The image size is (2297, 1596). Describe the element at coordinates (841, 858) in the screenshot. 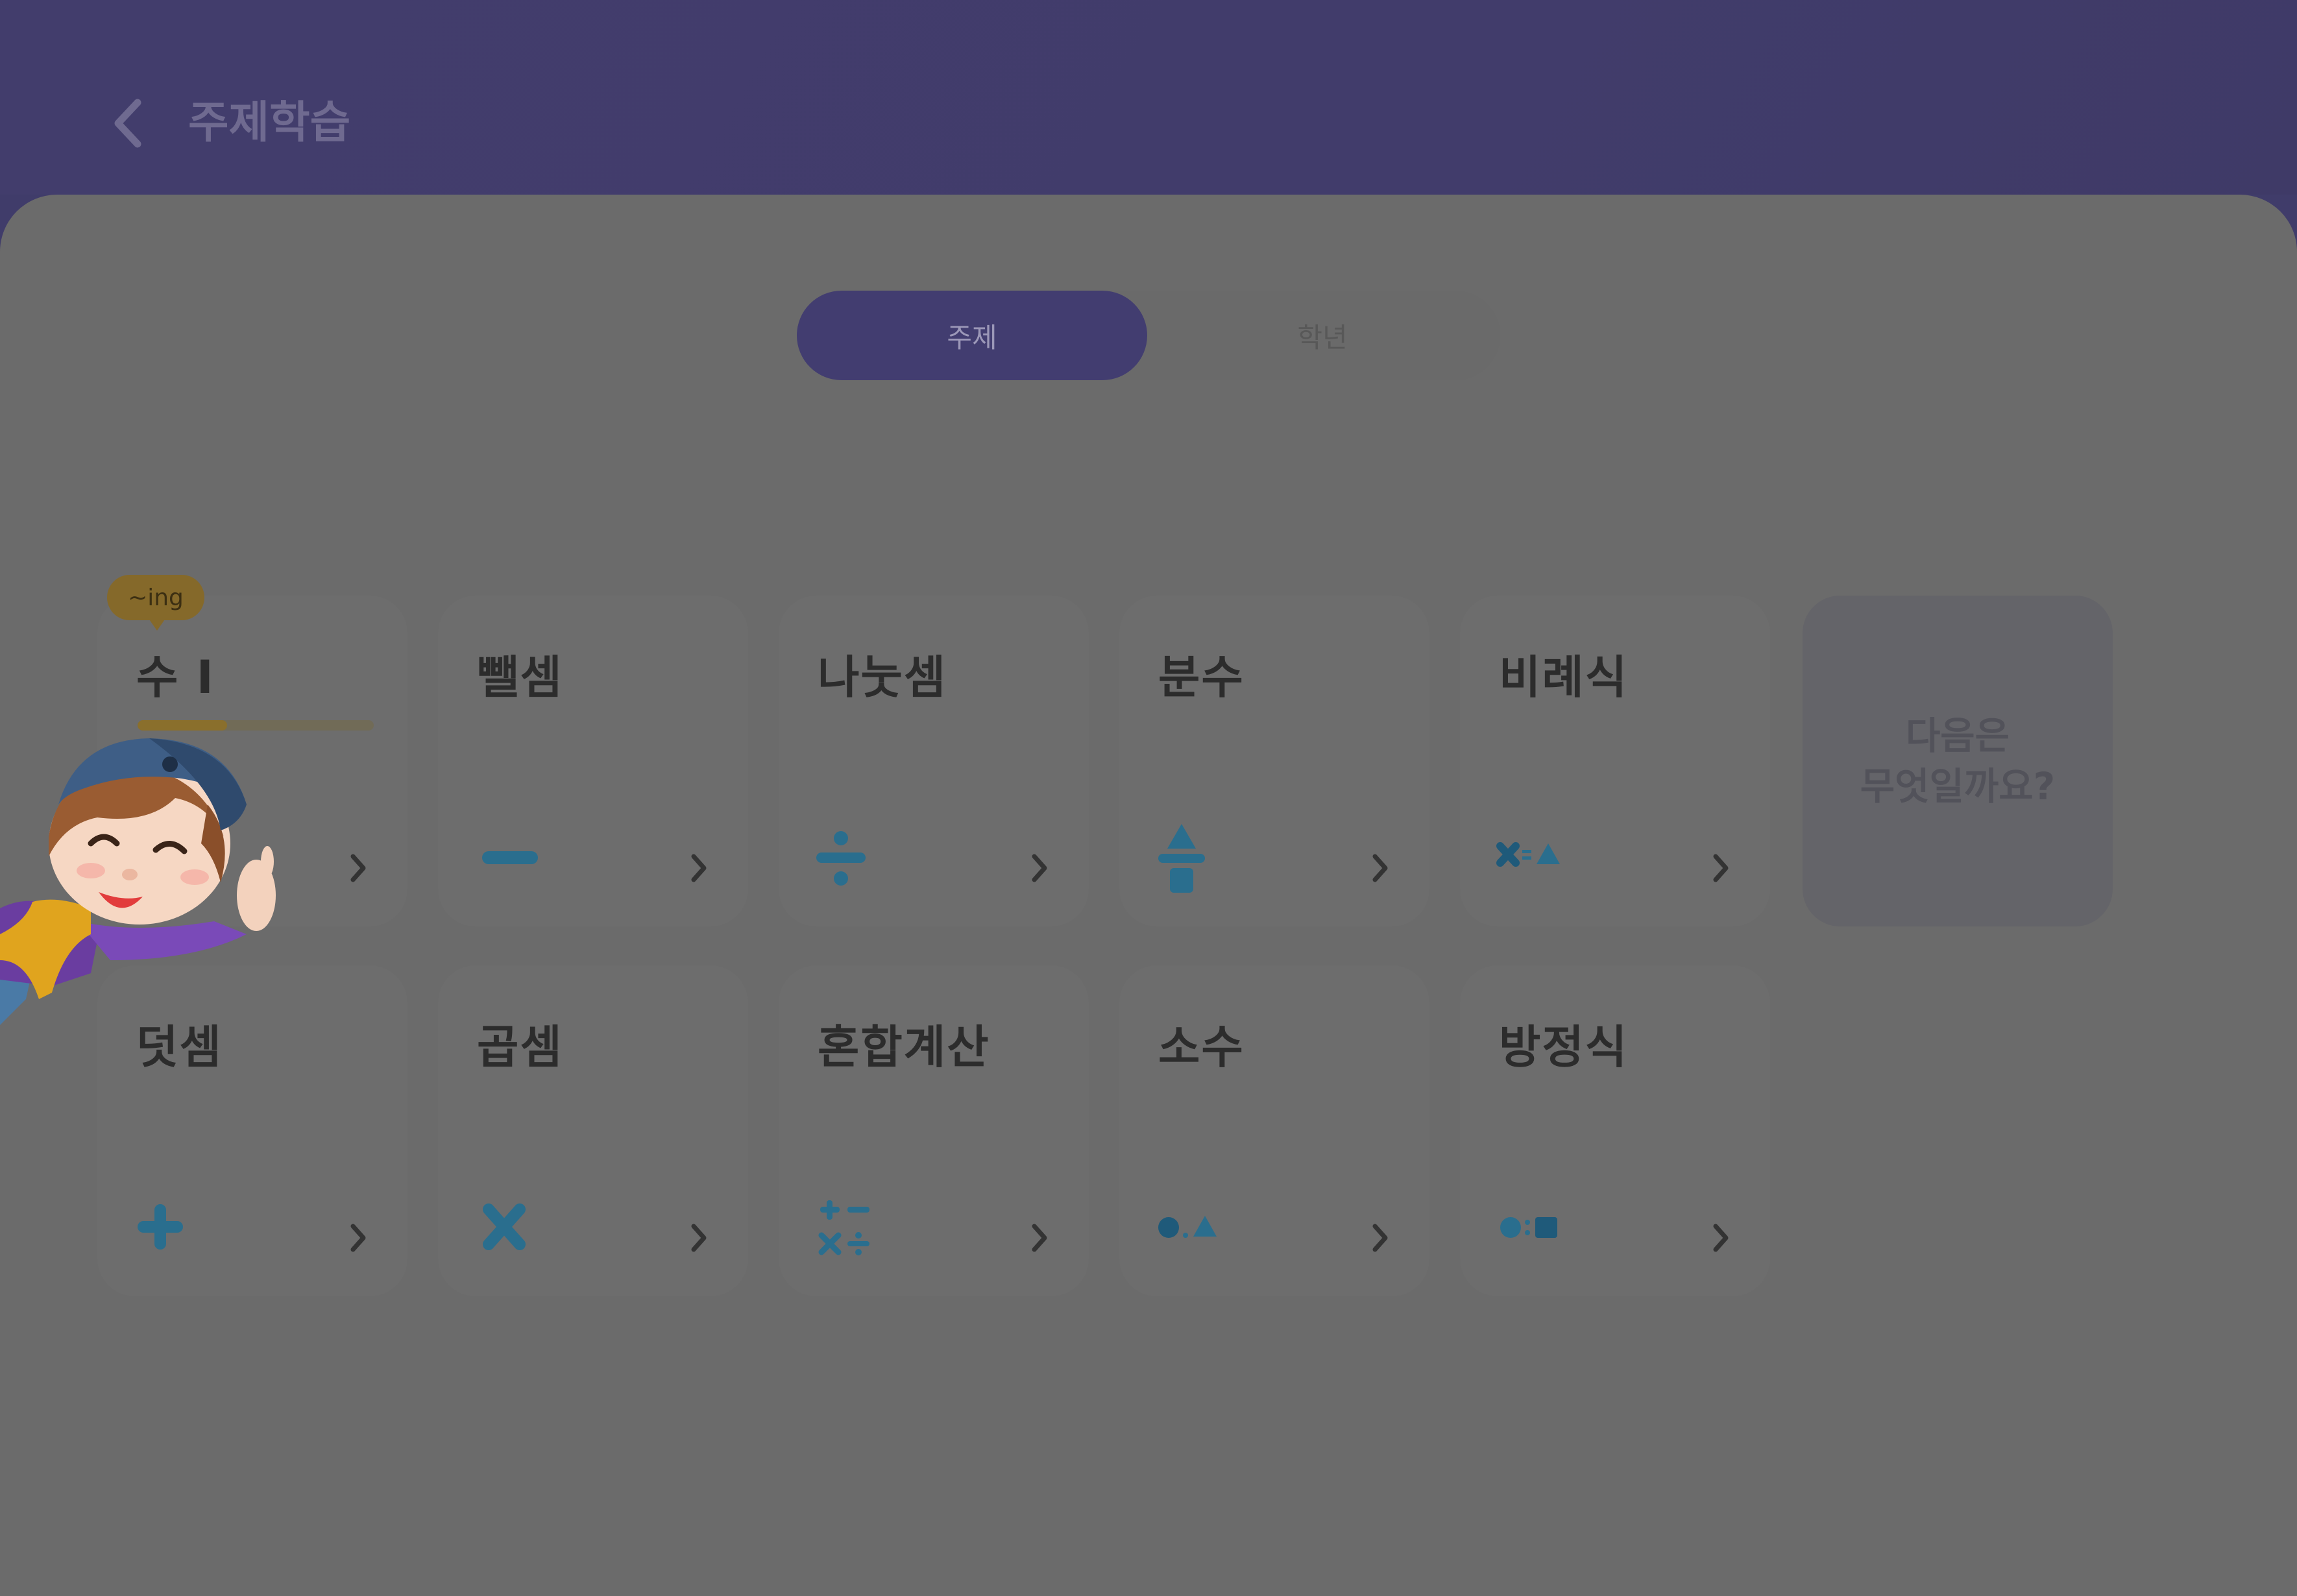

I see `divide-icon` at that location.